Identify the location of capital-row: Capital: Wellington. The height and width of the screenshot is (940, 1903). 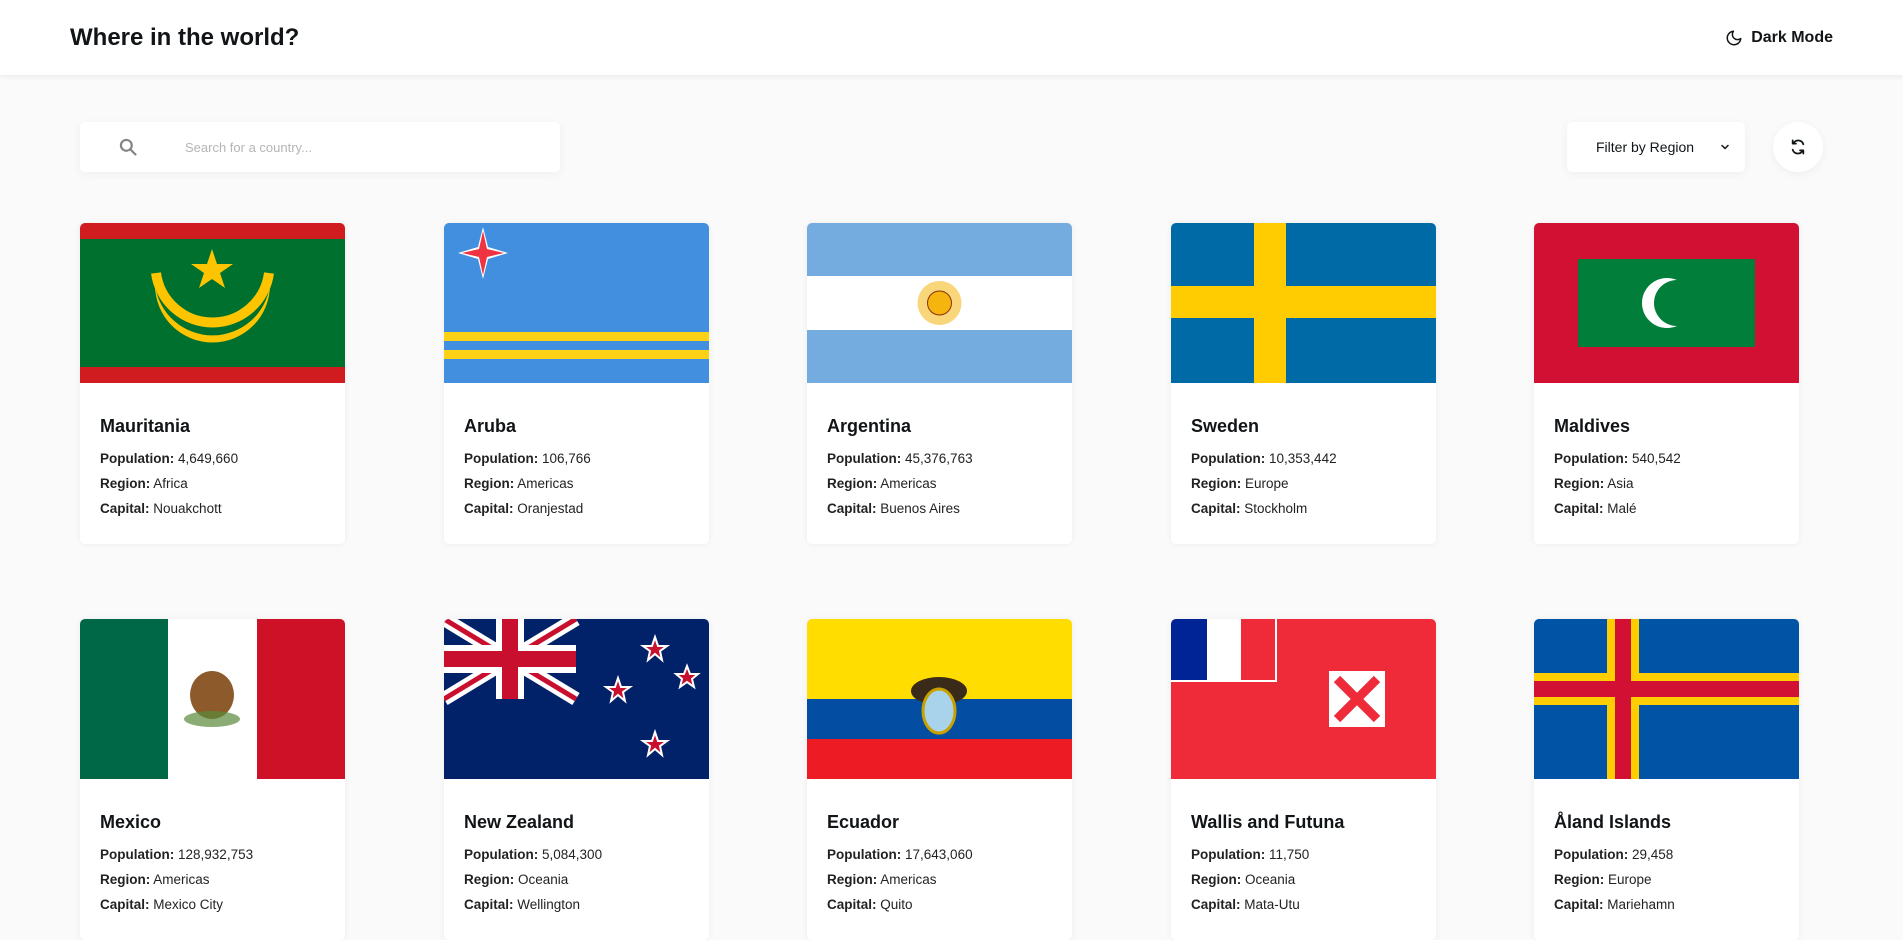
(576, 904).